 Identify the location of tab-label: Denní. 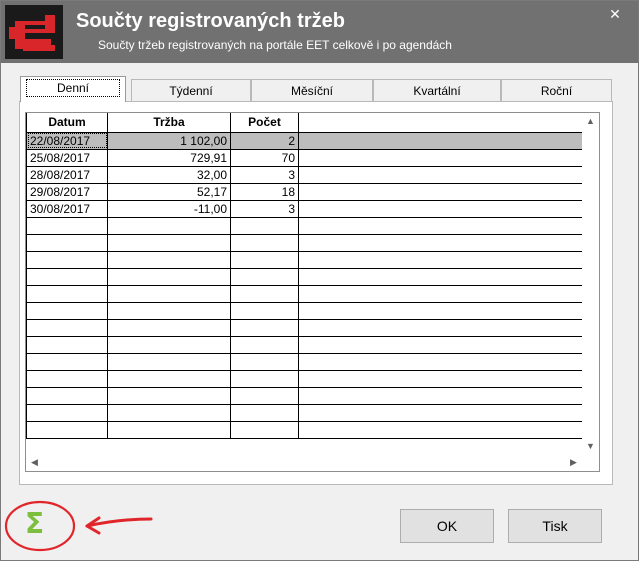
(73, 88).